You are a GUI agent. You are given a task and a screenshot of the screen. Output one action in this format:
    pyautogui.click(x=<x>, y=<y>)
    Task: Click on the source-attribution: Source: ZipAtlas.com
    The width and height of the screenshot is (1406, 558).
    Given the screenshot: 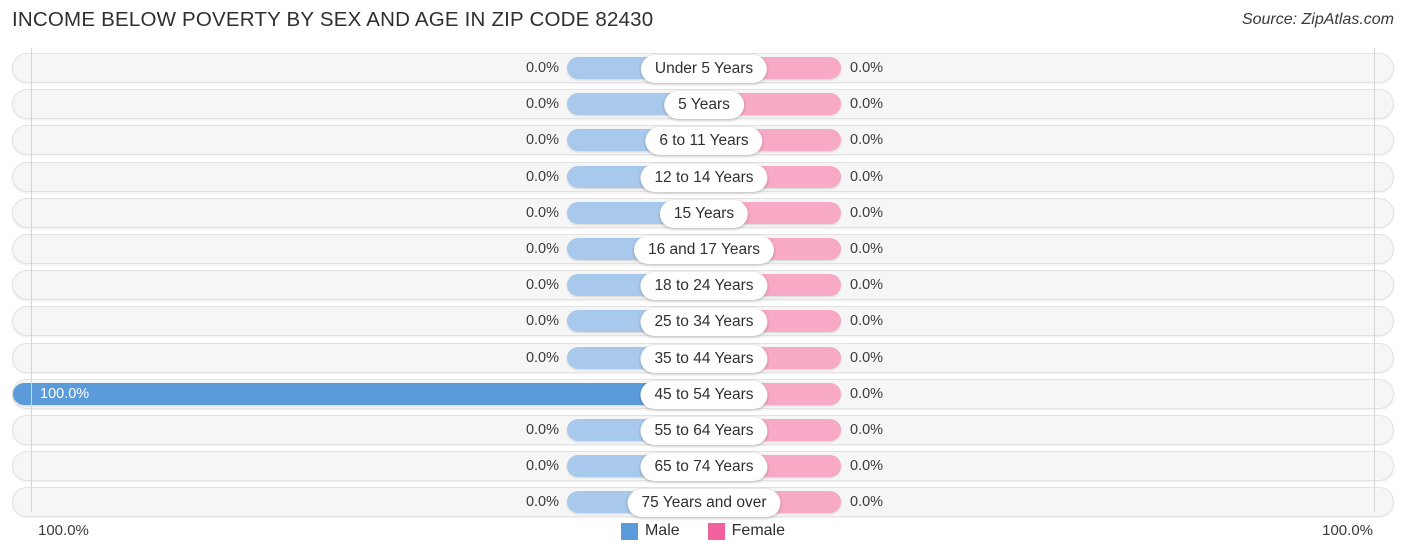 What is the action you would take?
    pyautogui.click(x=1317, y=19)
    